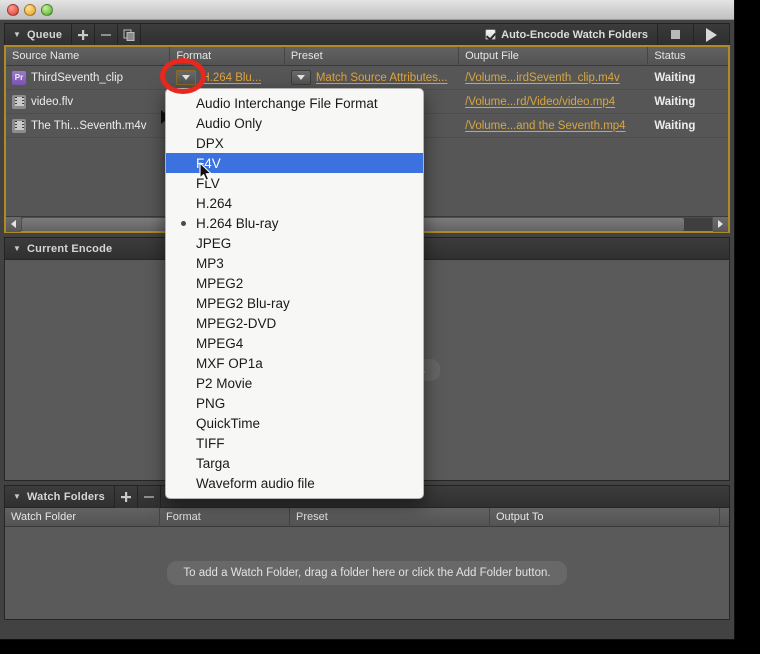 This screenshot has height=654, width=760. Describe the element at coordinates (294, 283) in the screenshot. I see `menu-item-mpeg2: MPEG2` at that location.